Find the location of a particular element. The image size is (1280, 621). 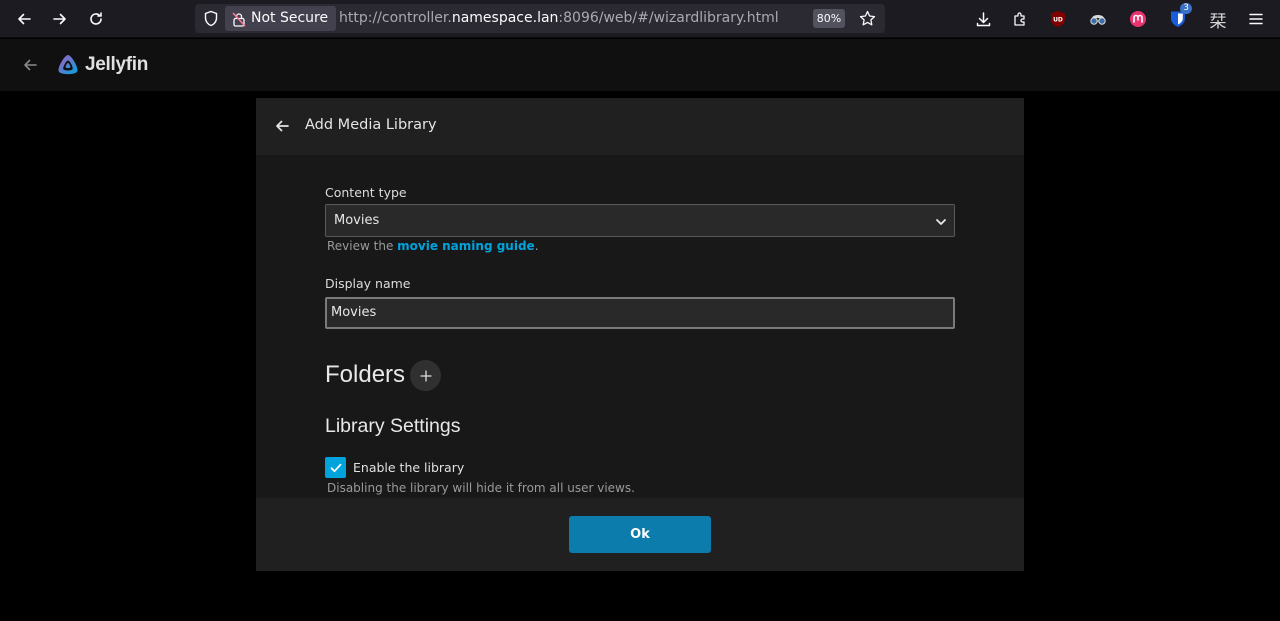

checkmark-icon is located at coordinates (335, 467).